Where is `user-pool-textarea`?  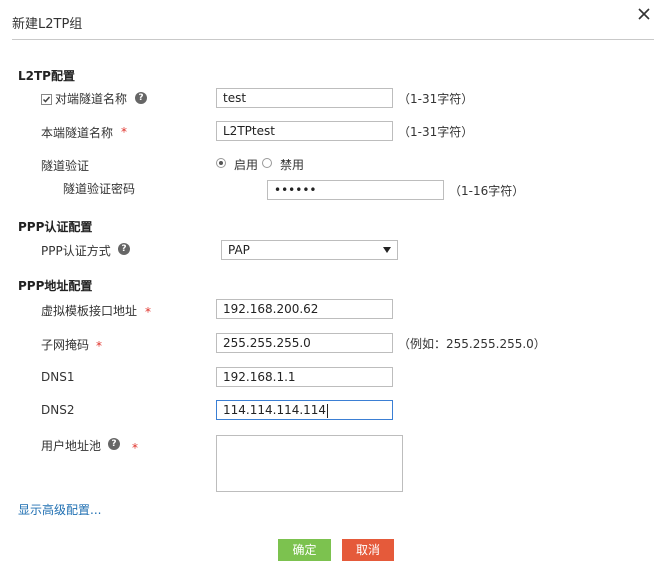 user-pool-textarea is located at coordinates (309, 463).